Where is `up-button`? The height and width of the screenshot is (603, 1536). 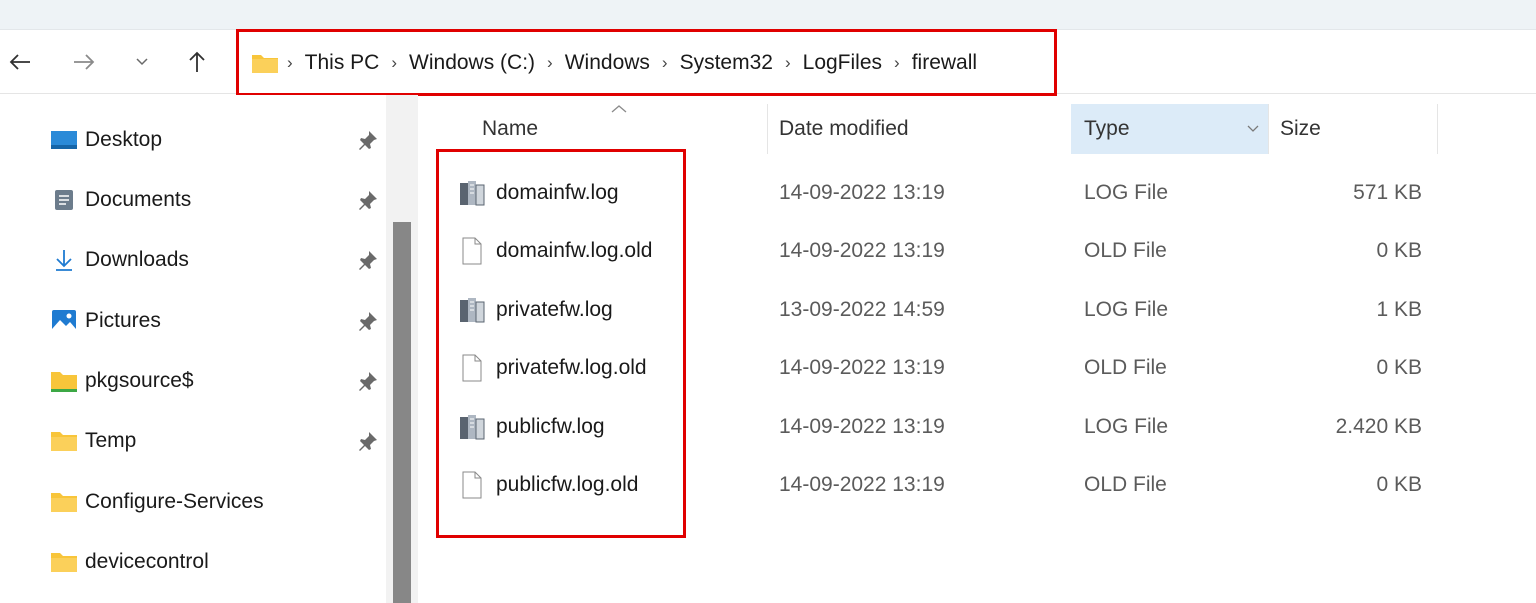
up-button is located at coordinates (197, 62).